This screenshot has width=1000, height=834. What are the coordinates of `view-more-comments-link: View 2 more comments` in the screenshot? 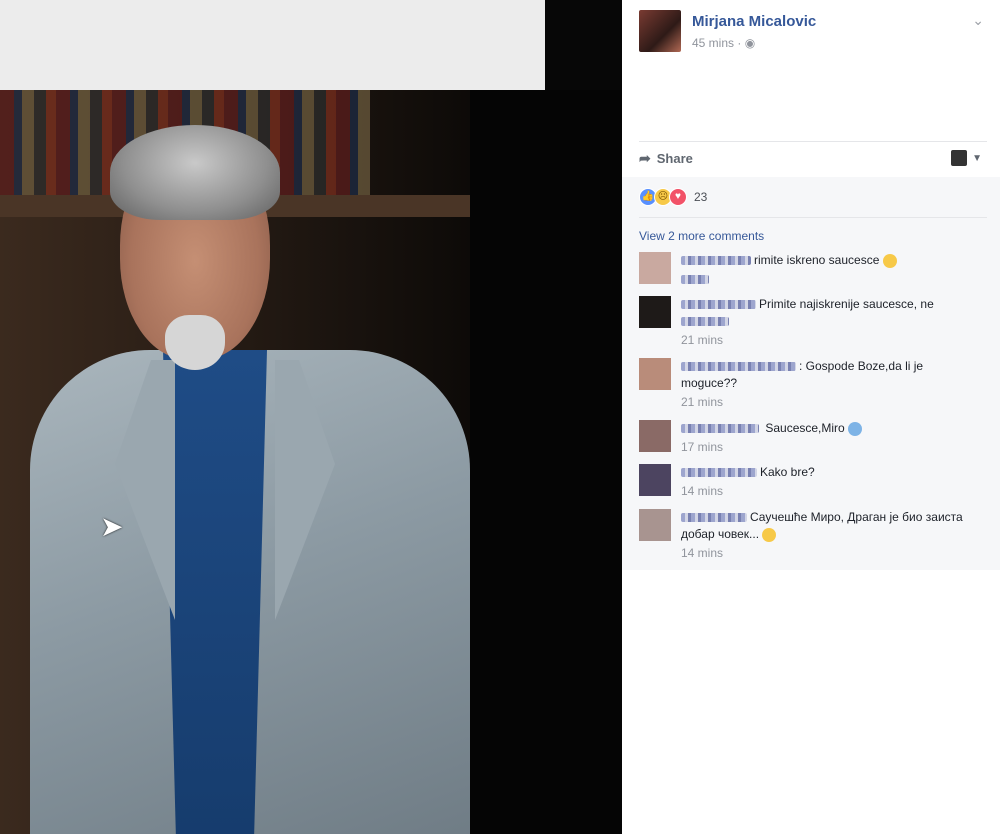 It's located at (701, 236).